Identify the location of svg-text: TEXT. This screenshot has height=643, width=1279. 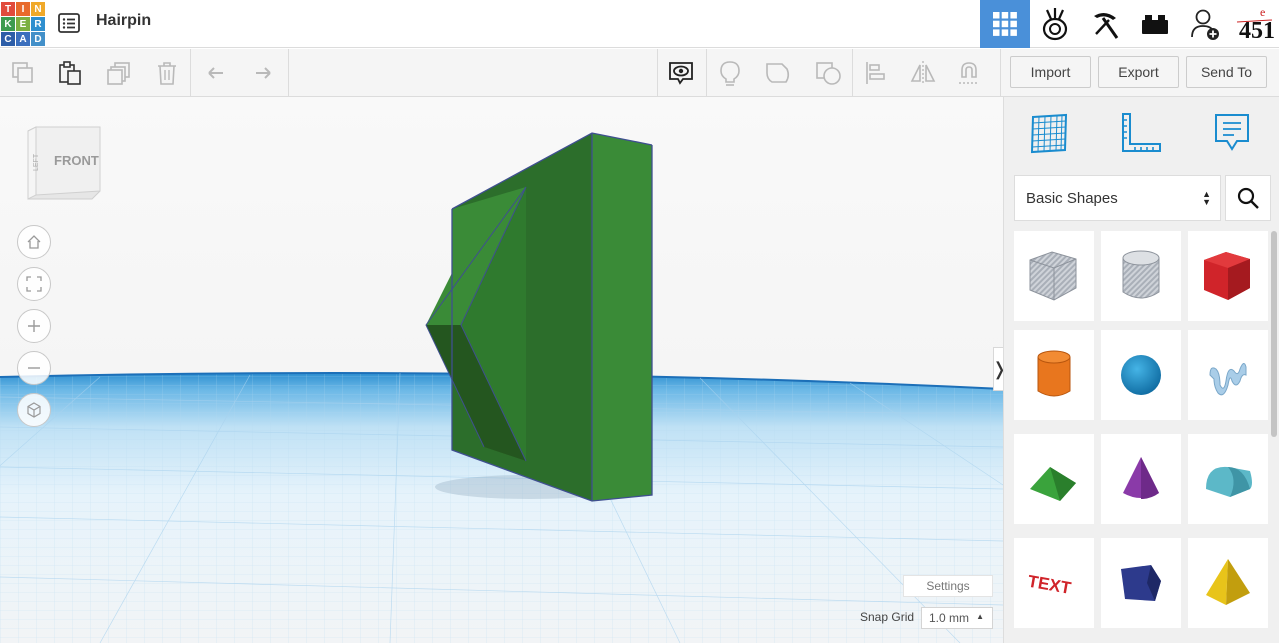
(1049, 585).